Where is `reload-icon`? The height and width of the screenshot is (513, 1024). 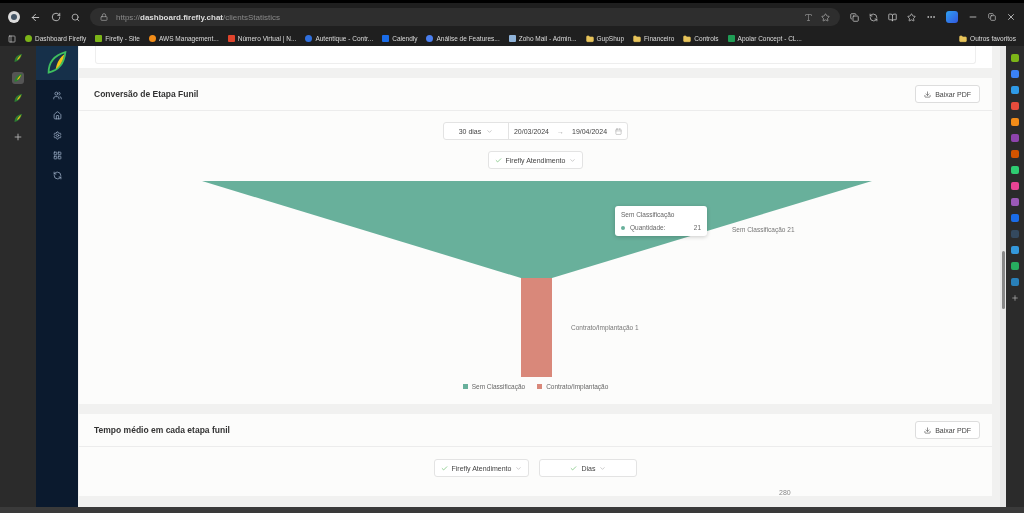 reload-icon is located at coordinates (56, 17).